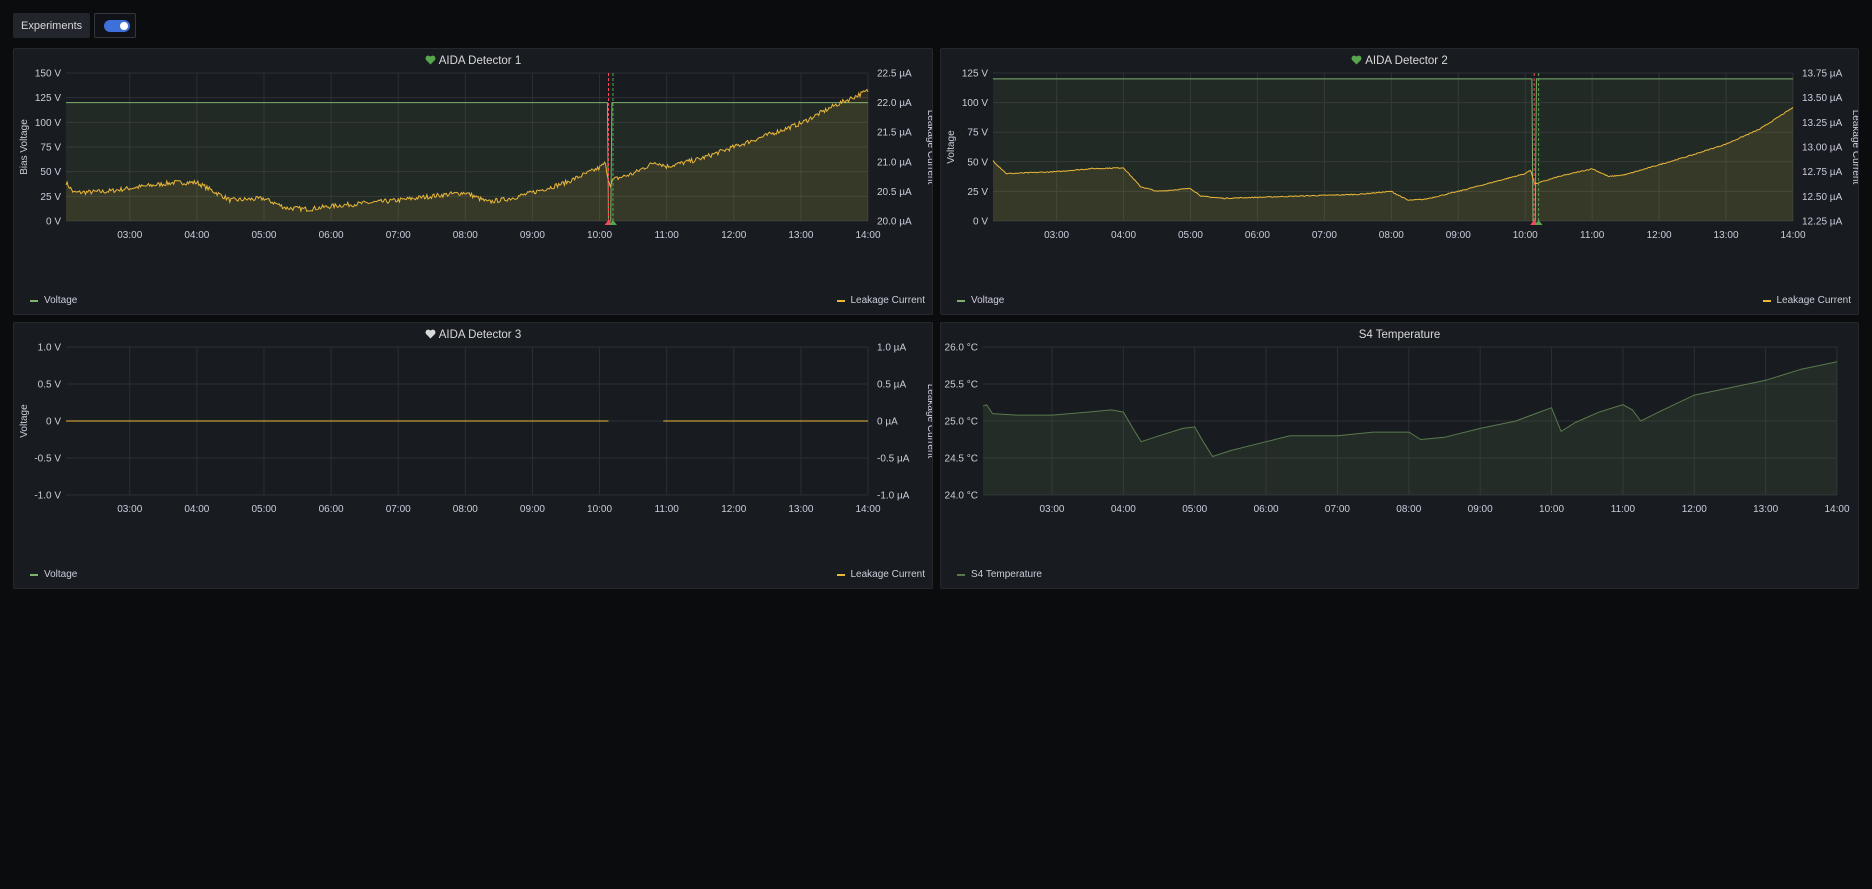 The height and width of the screenshot is (889, 1872). Describe the element at coordinates (75, 25) in the screenshot. I see `dashboard-variables-bar: Experiments` at that location.